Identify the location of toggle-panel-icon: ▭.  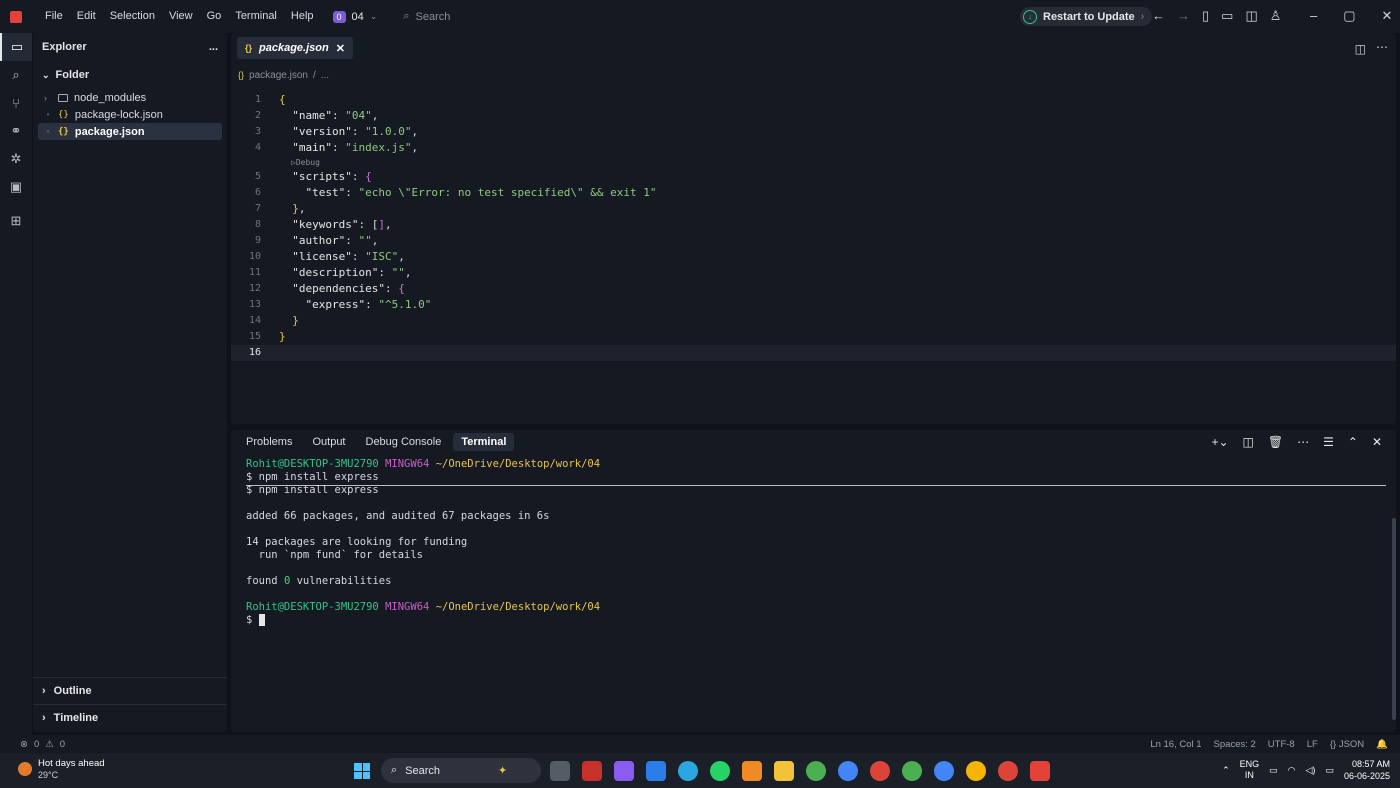
(1227, 16).